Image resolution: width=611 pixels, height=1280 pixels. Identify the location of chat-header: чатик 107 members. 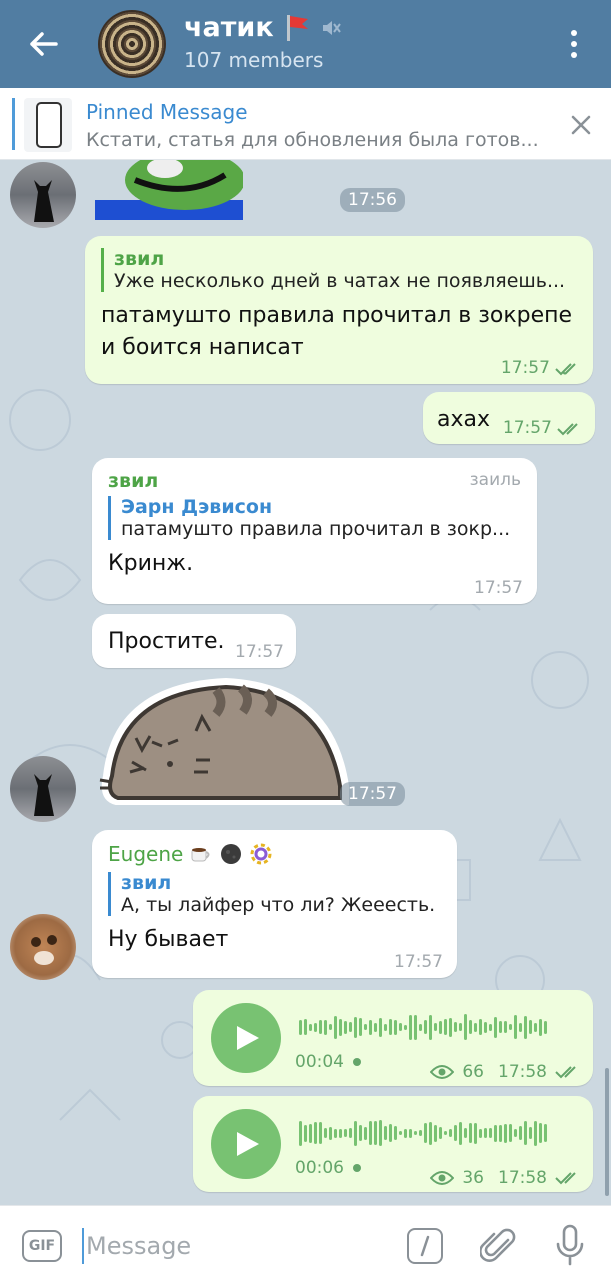
(305, 44).